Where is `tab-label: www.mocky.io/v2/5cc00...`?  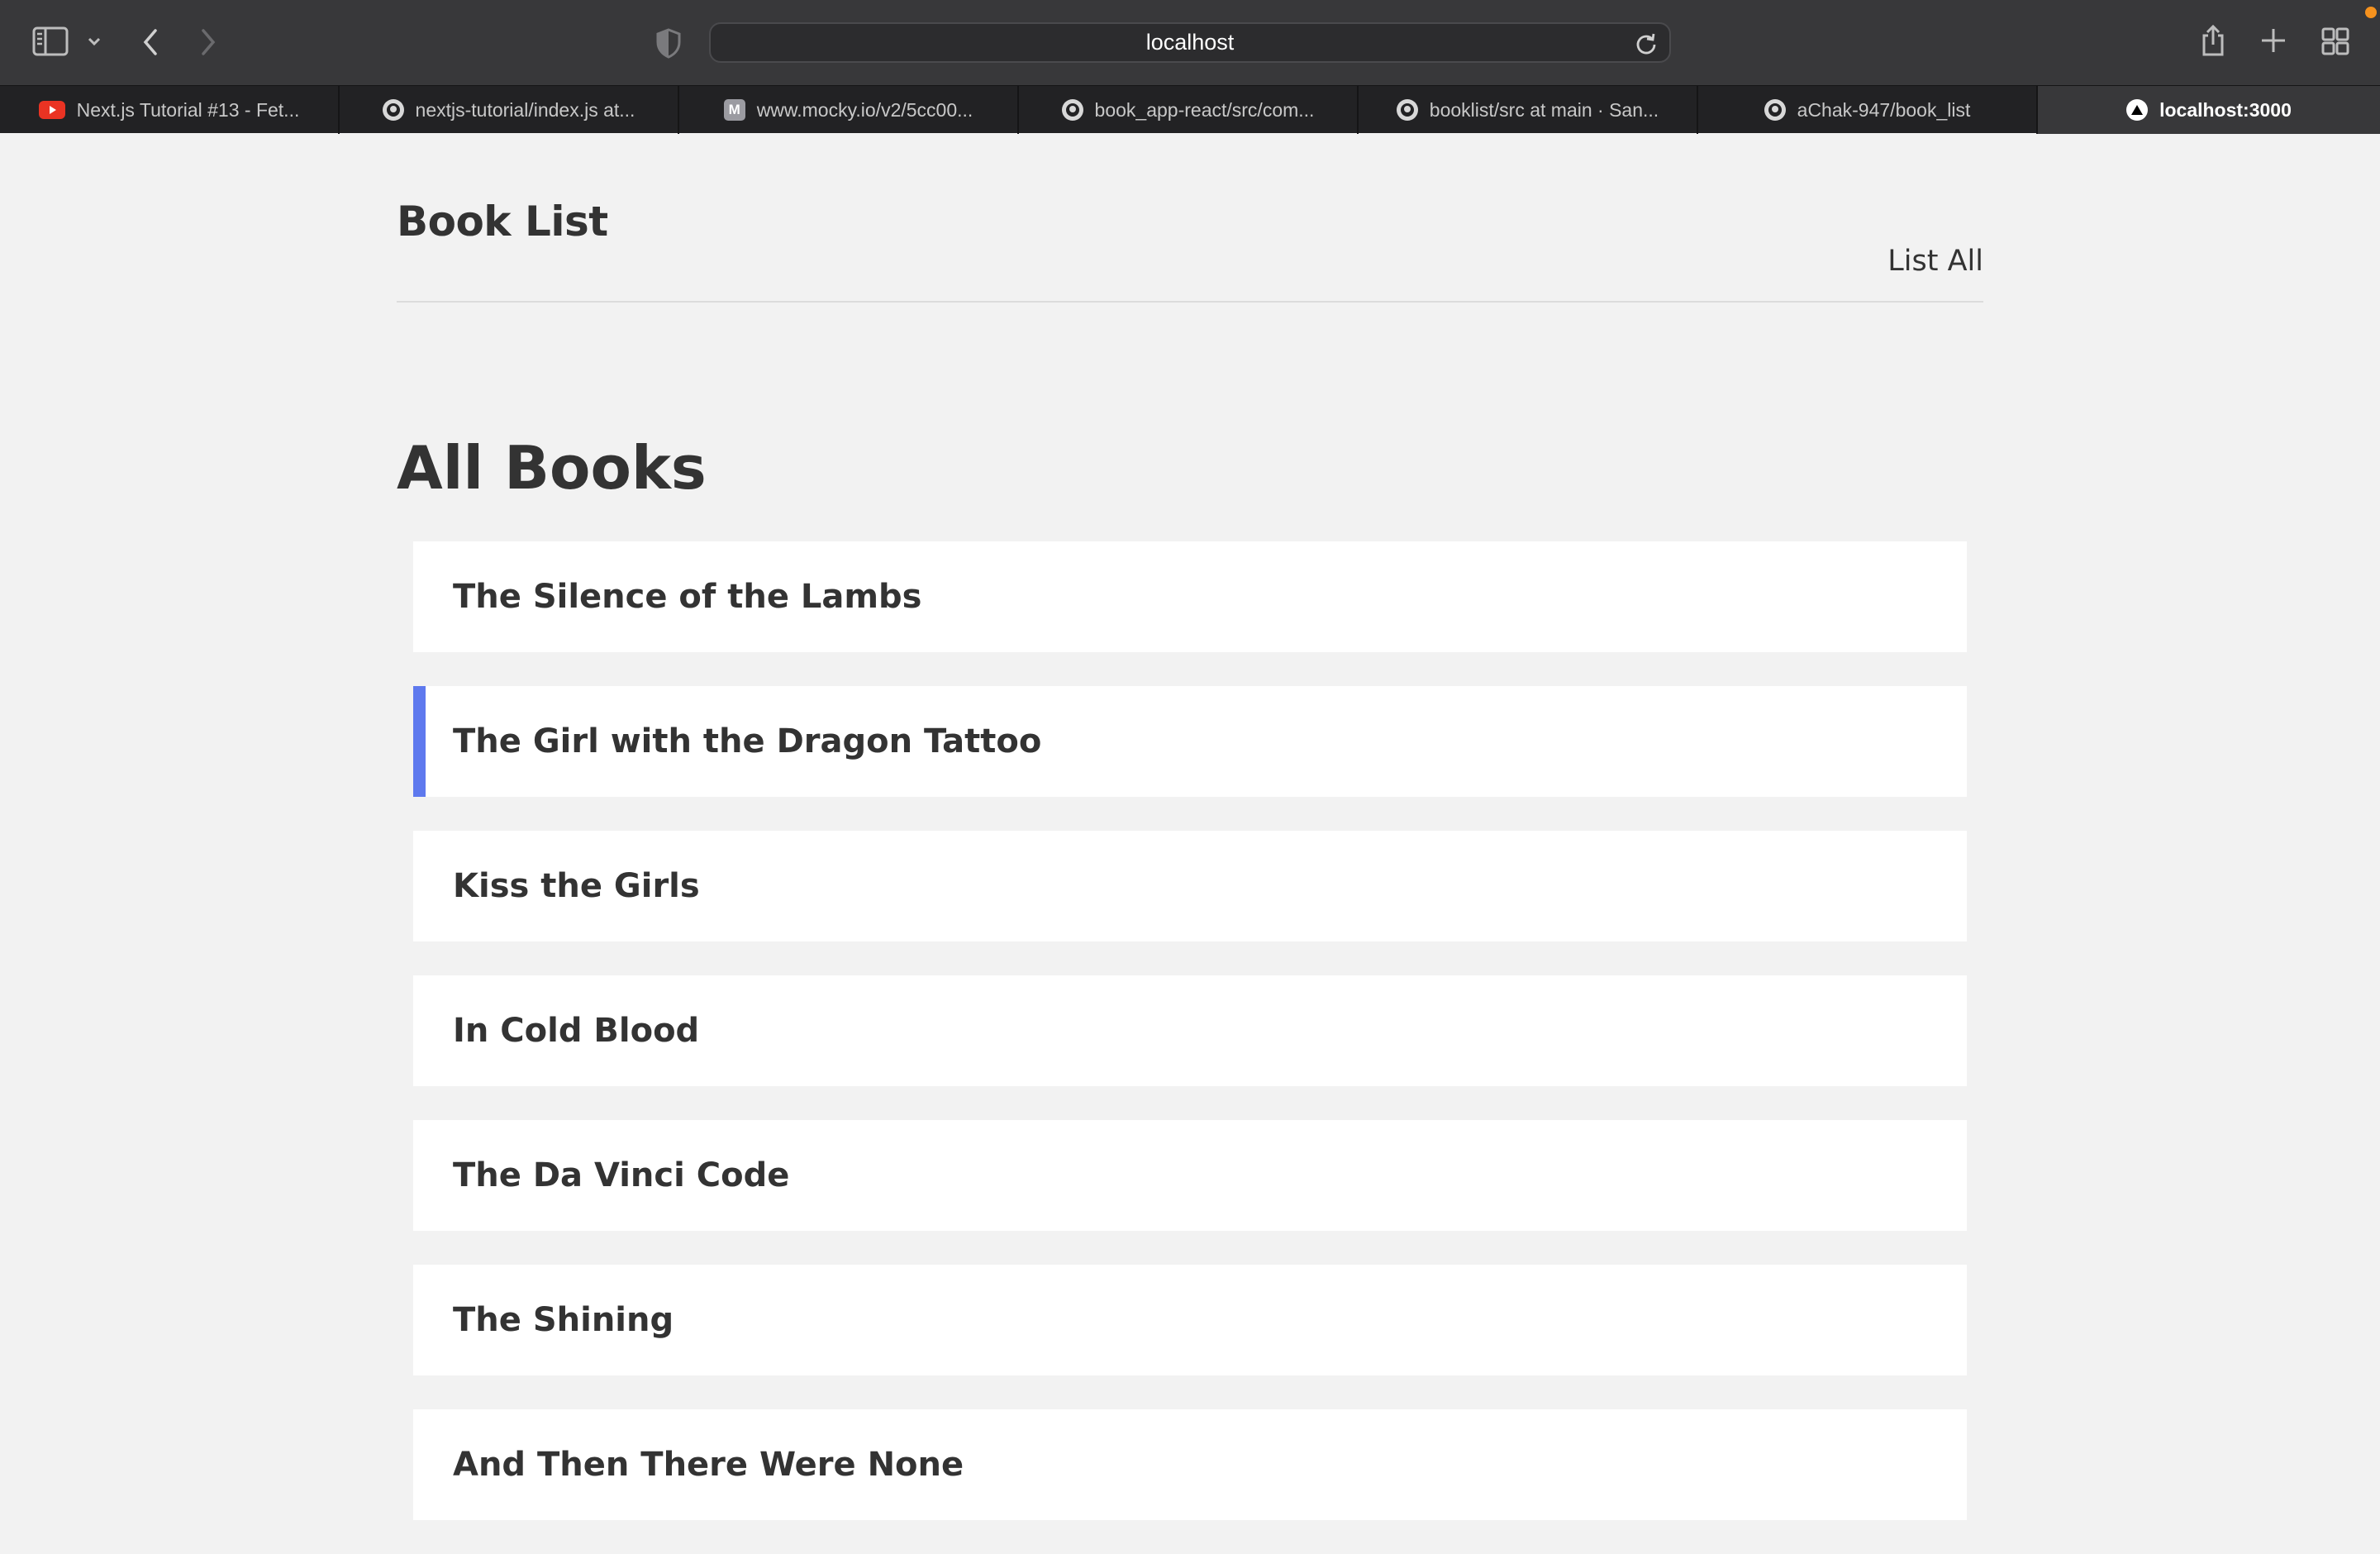
tab-label: www.mocky.io/v2/5cc00... is located at coordinates (864, 109).